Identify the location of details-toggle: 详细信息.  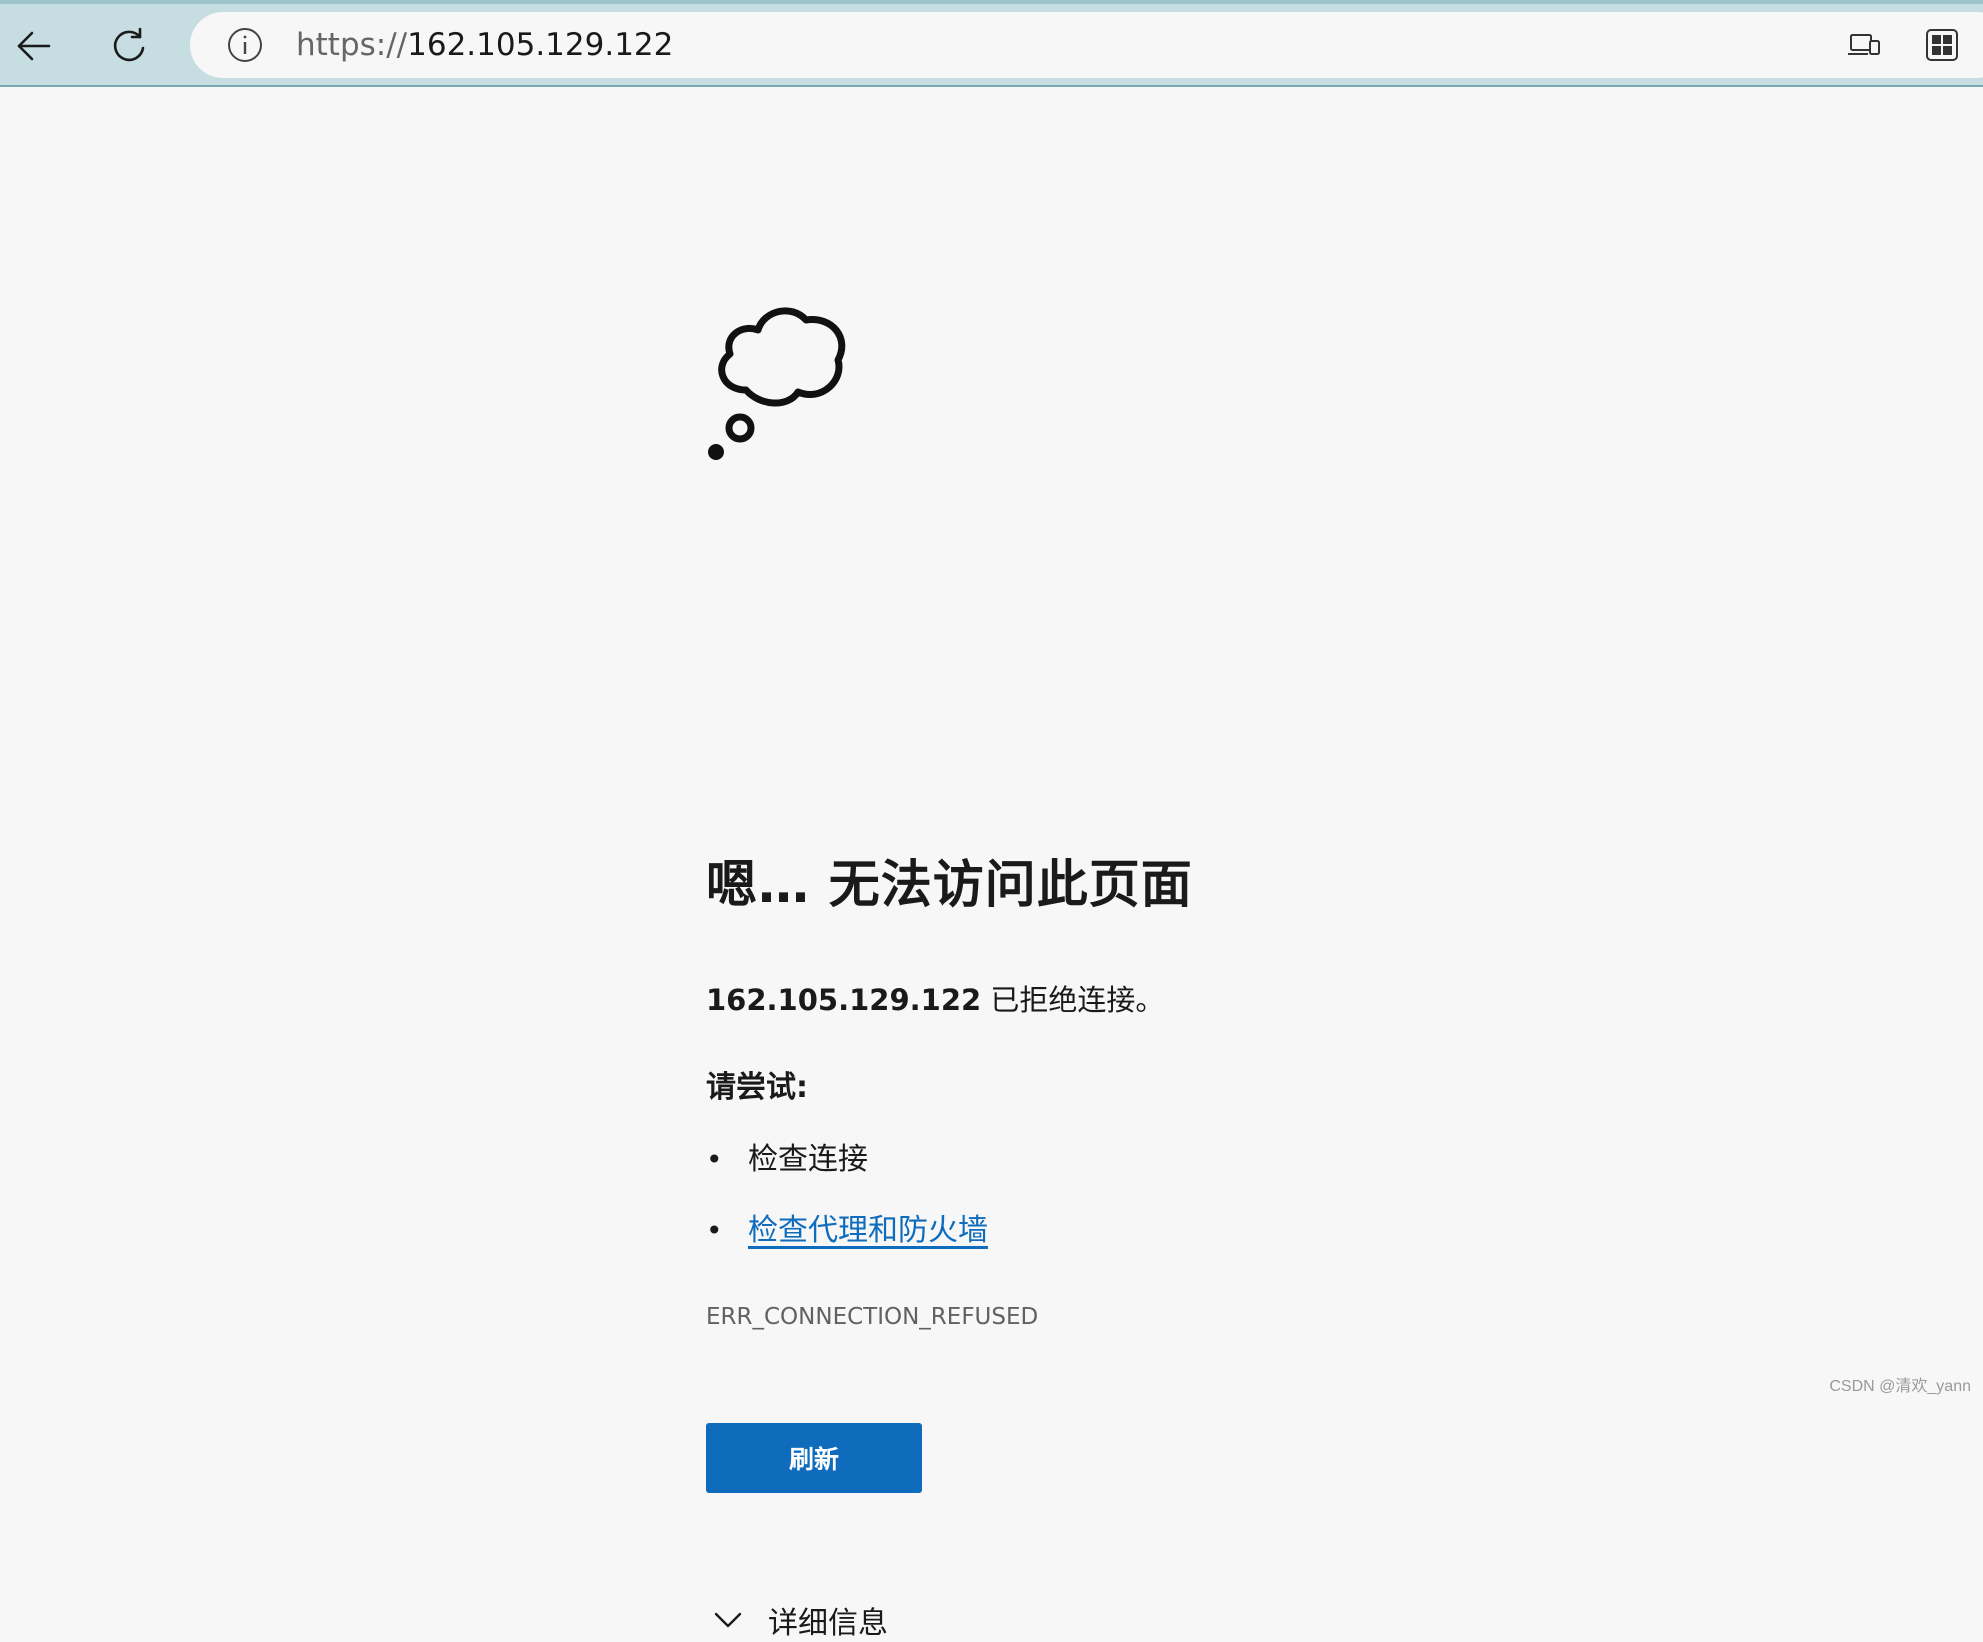
(800, 1620).